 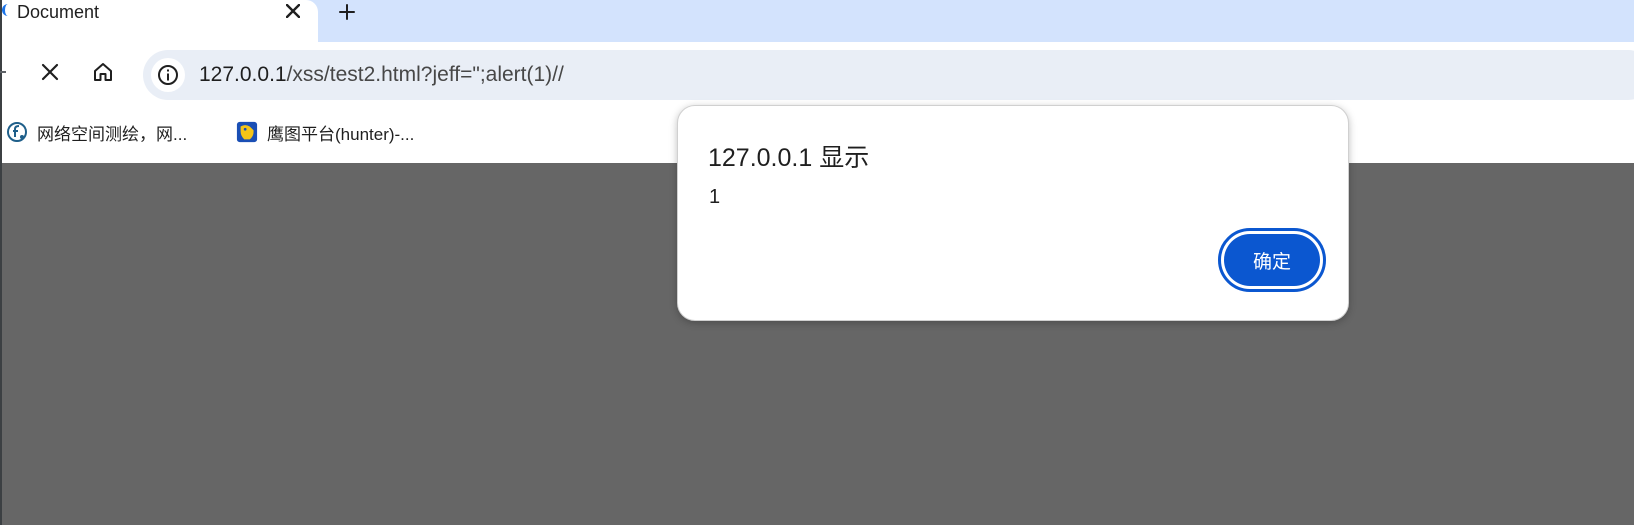 I want to click on ok-button: 确定, so click(x=1272, y=260).